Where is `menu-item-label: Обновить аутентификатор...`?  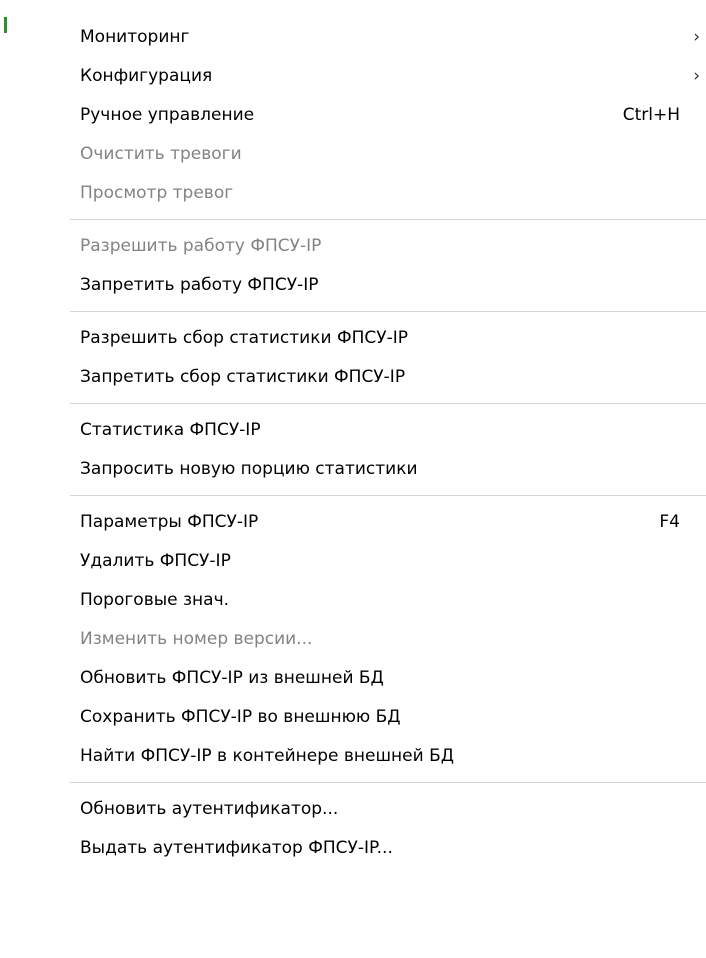 menu-item-label: Обновить аутентификатор... is located at coordinates (209, 809).